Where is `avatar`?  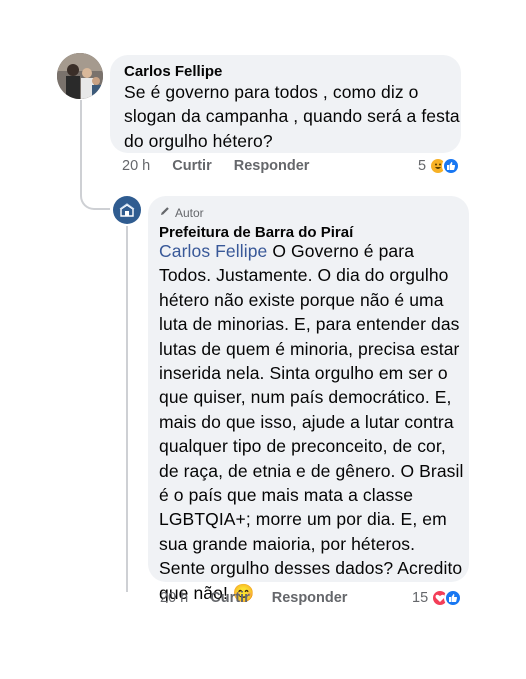 avatar is located at coordinates (80, 76).